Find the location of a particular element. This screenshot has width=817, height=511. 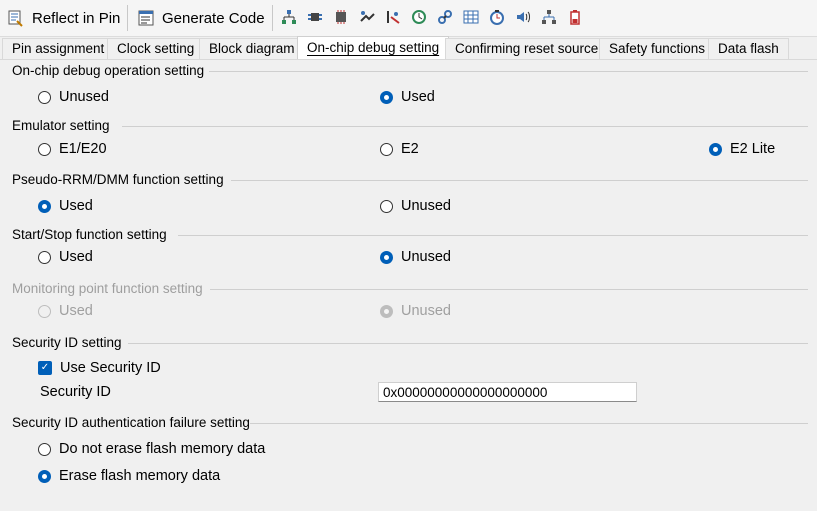

pins-icon is located at coordinates (315, 17).